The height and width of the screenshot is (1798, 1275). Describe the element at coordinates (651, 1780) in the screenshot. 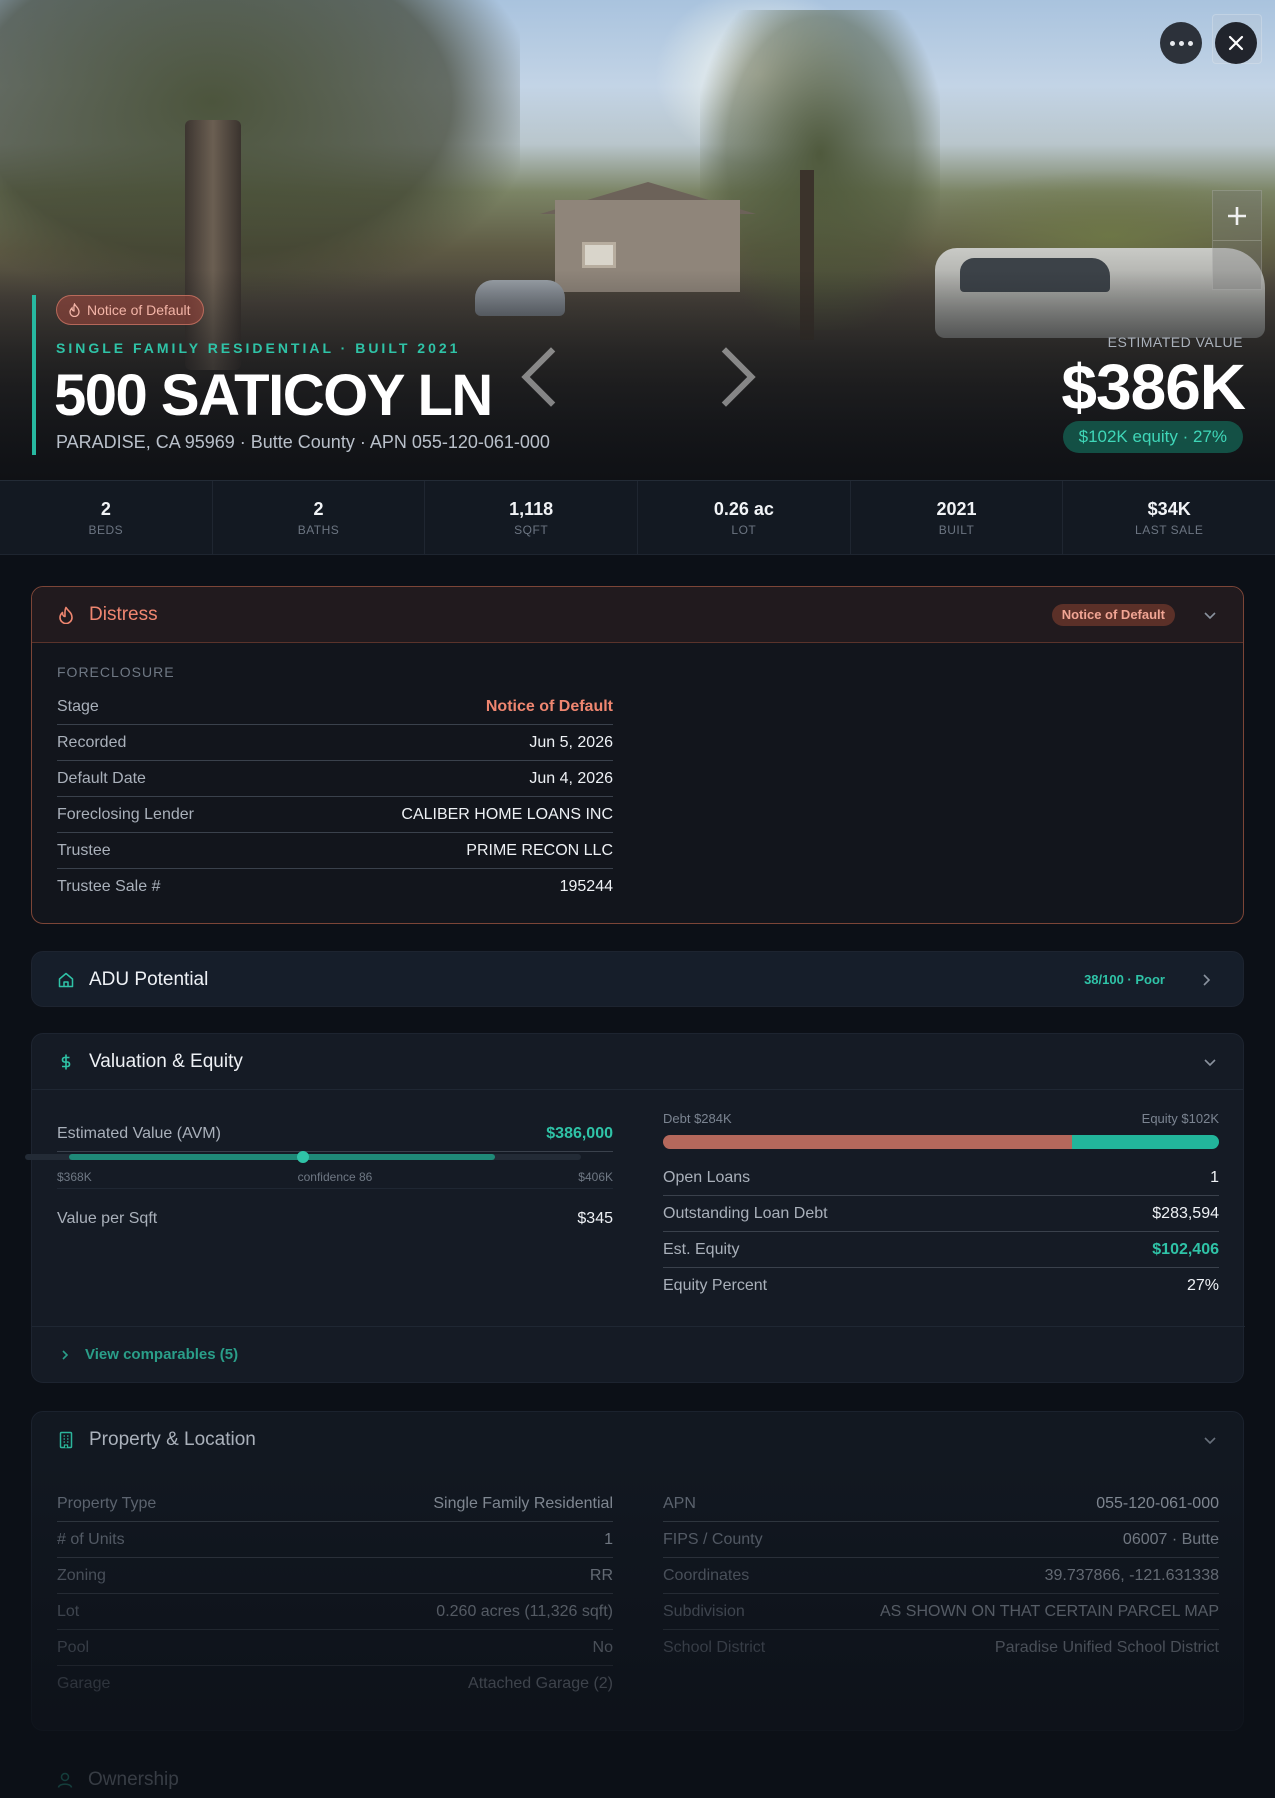

I see `ownership-section-header: Ownership` at that location.